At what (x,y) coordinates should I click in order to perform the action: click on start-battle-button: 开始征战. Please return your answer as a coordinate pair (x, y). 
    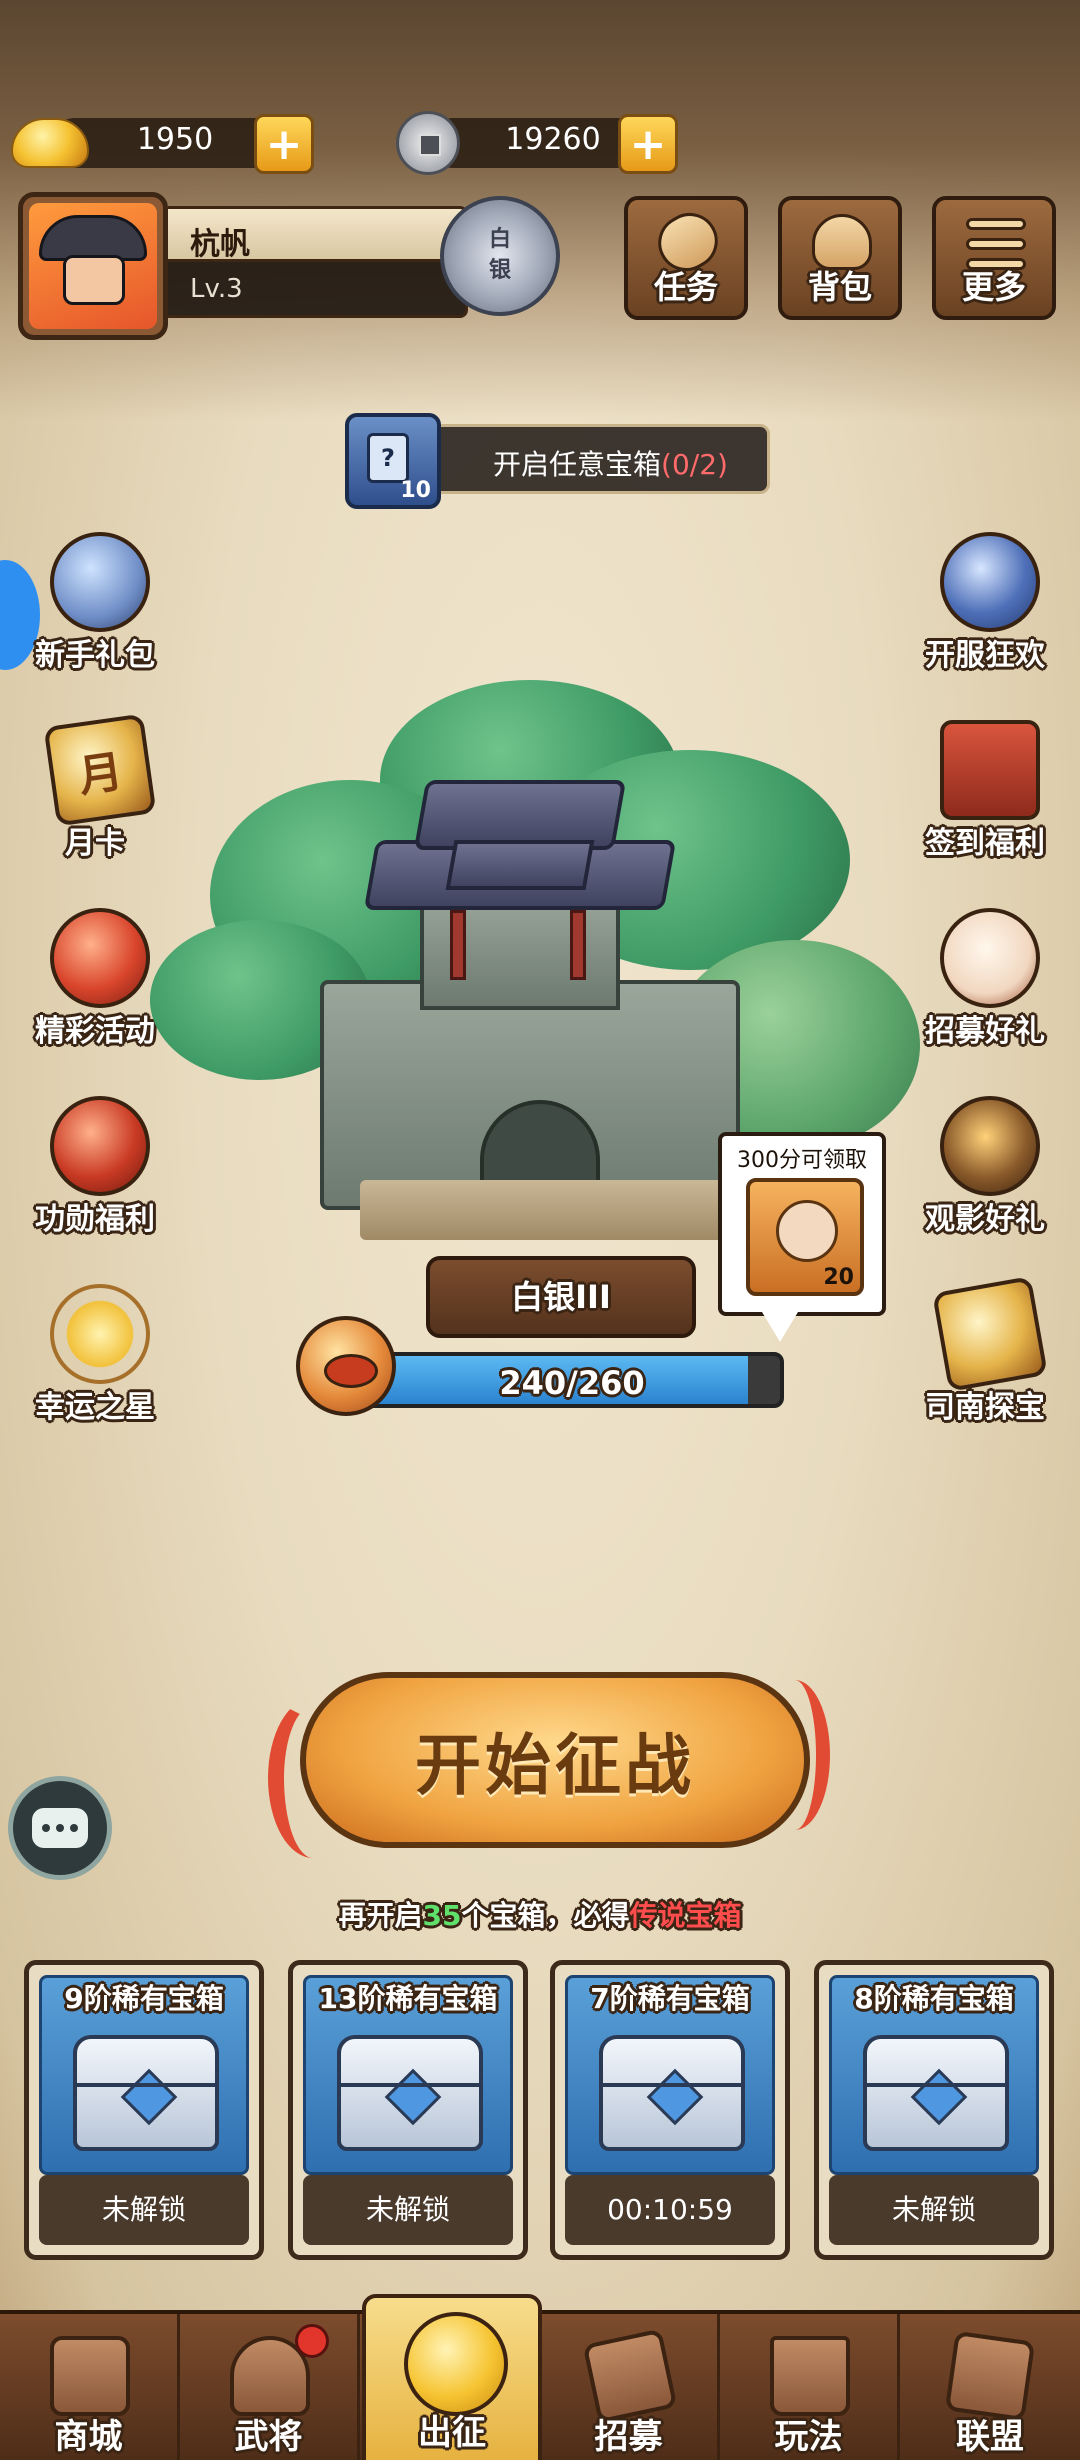
    Looking at the image, I should click on (555, 1760).